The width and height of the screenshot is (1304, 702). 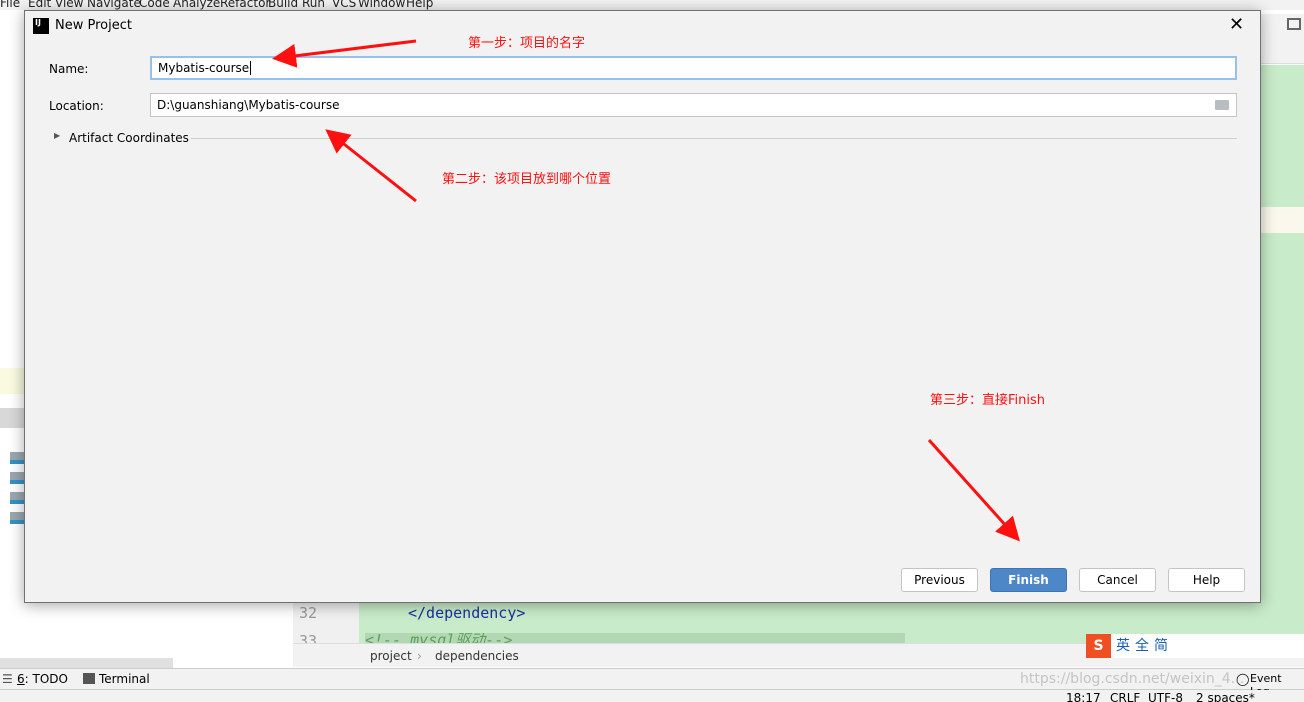 I want to click on arrow-step1, so click(x=344, y=53).